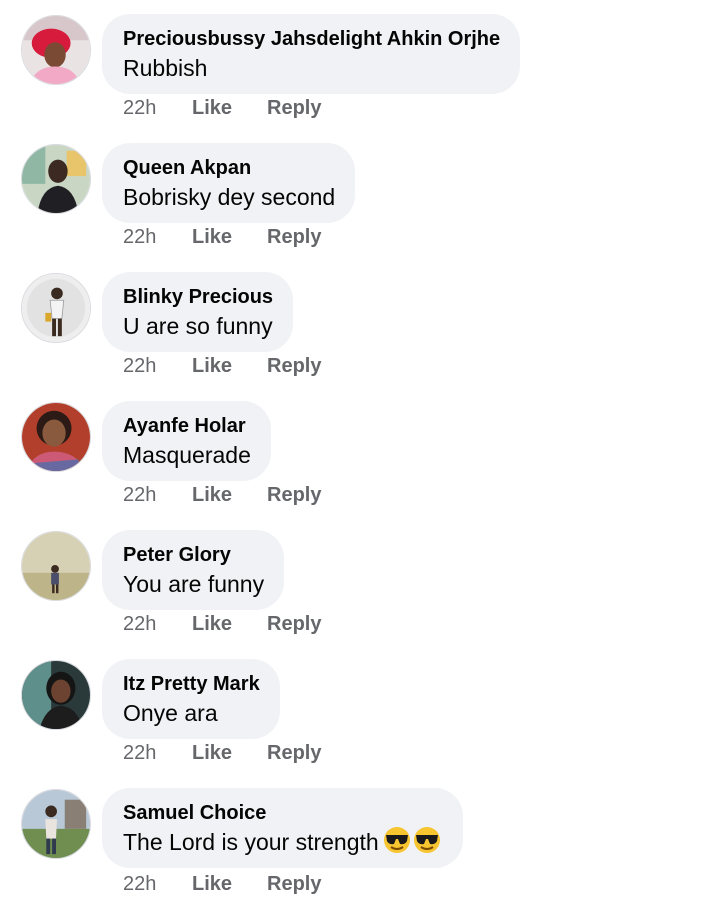 The image size is (720, 903). What do you see at coordinates (170, 713) in the screenshot?
I see `comment-text: Onye ara` at bounding box center [170, 713].